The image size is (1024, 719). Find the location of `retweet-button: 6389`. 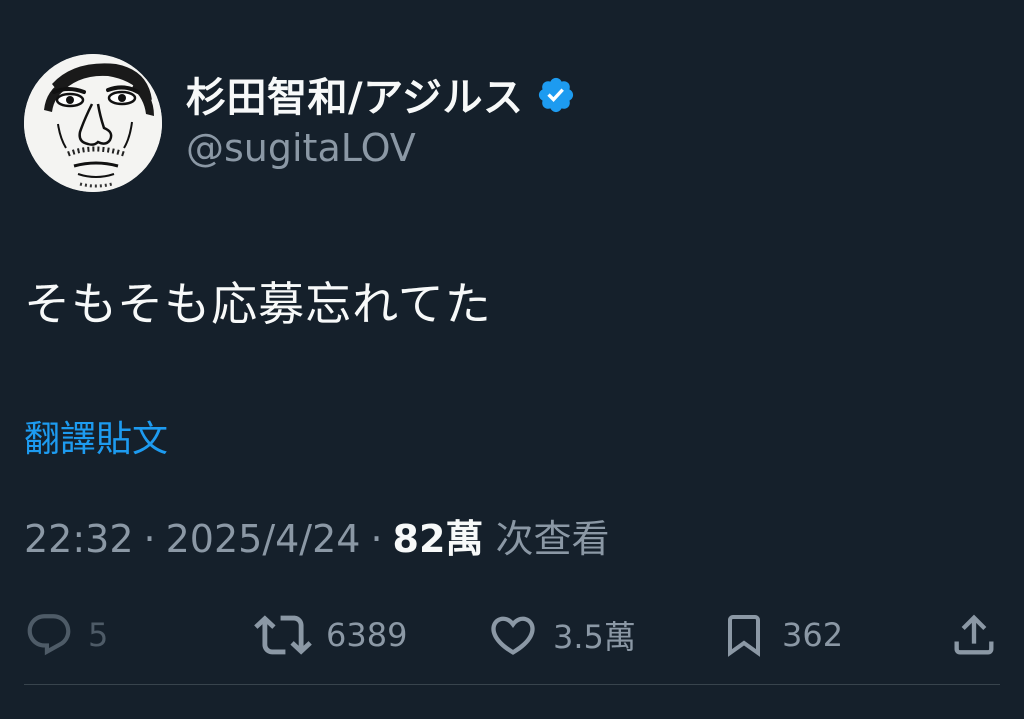

retweet-button: 6389 is located at coordinates (330, 635).